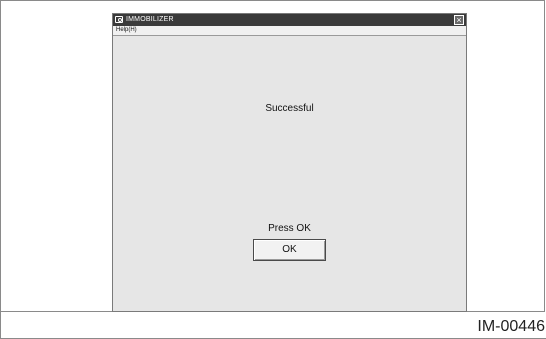  What do you see at coordinates (289, 250) in the screenshot?
I see `ok-button: OK` at bounding box center [289, 250].